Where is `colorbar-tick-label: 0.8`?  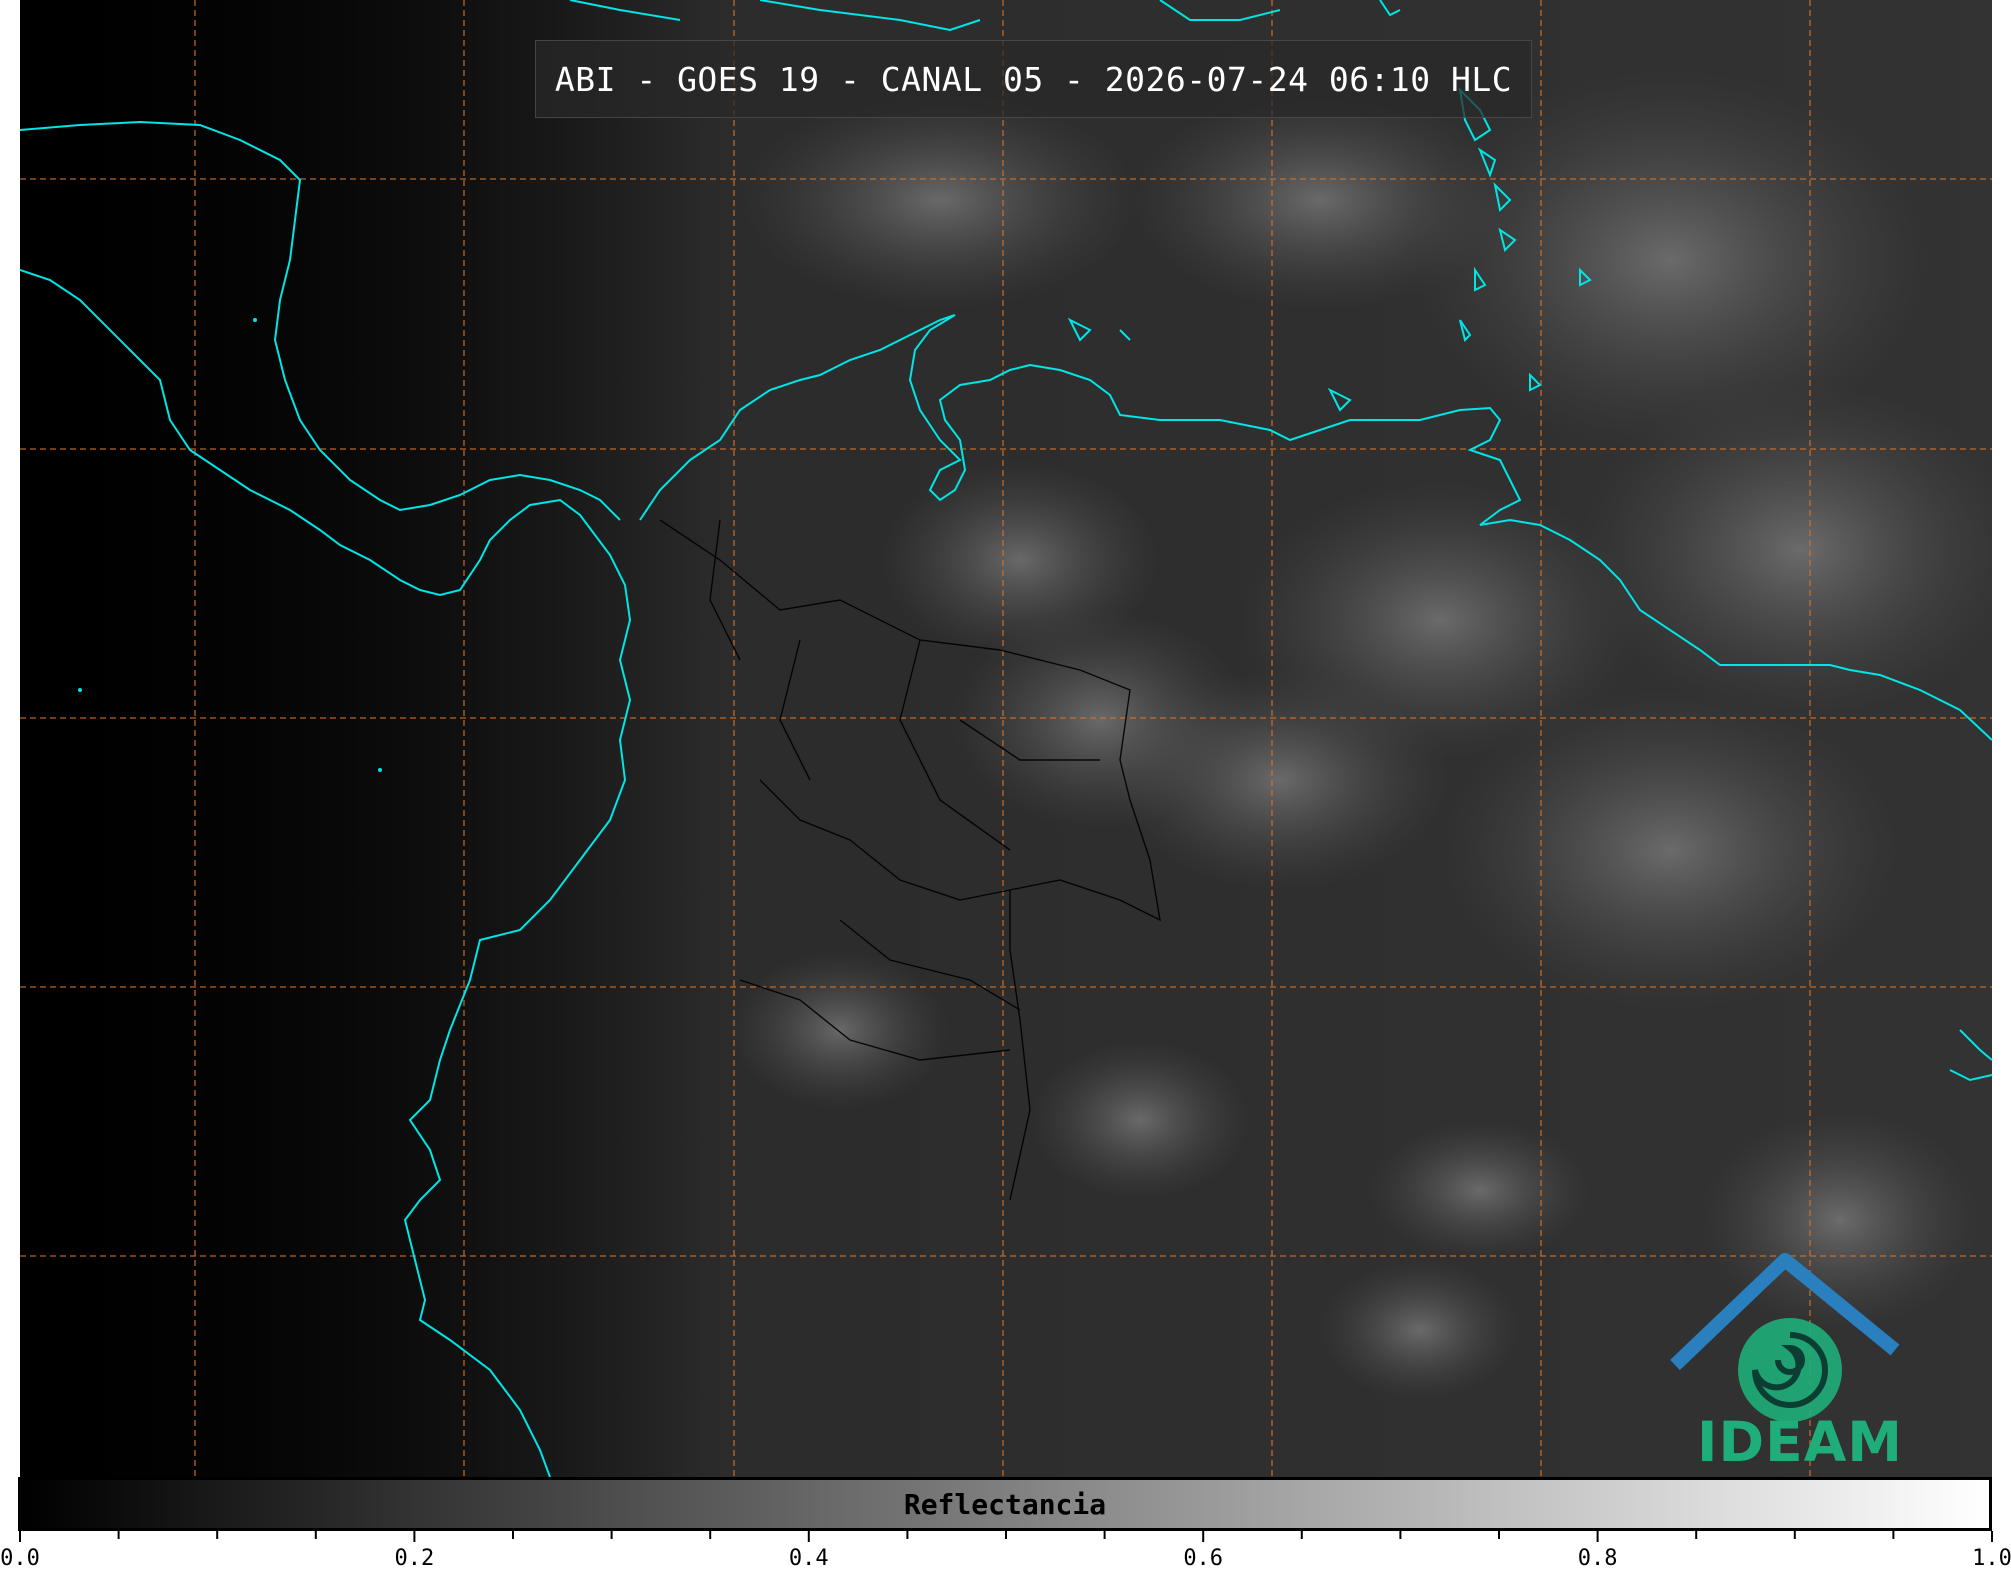 colorbar-tick-label: 0.8 is located at coordinates (1598, 1558).